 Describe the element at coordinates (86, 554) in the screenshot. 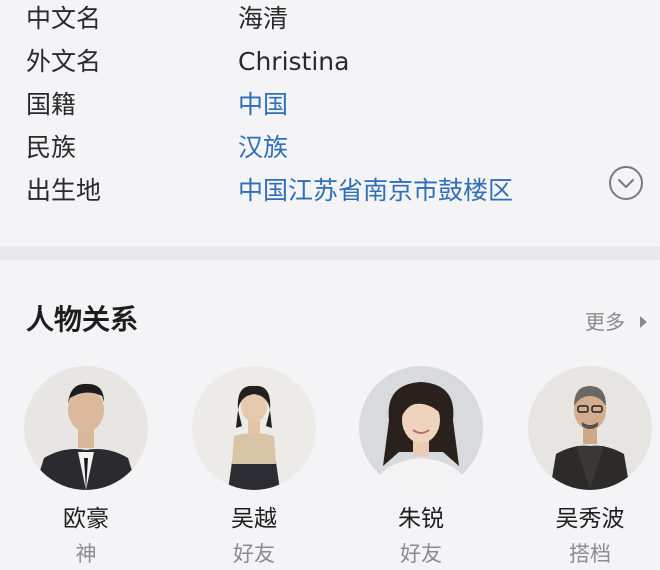

I see `person-relation: 神` at that location.